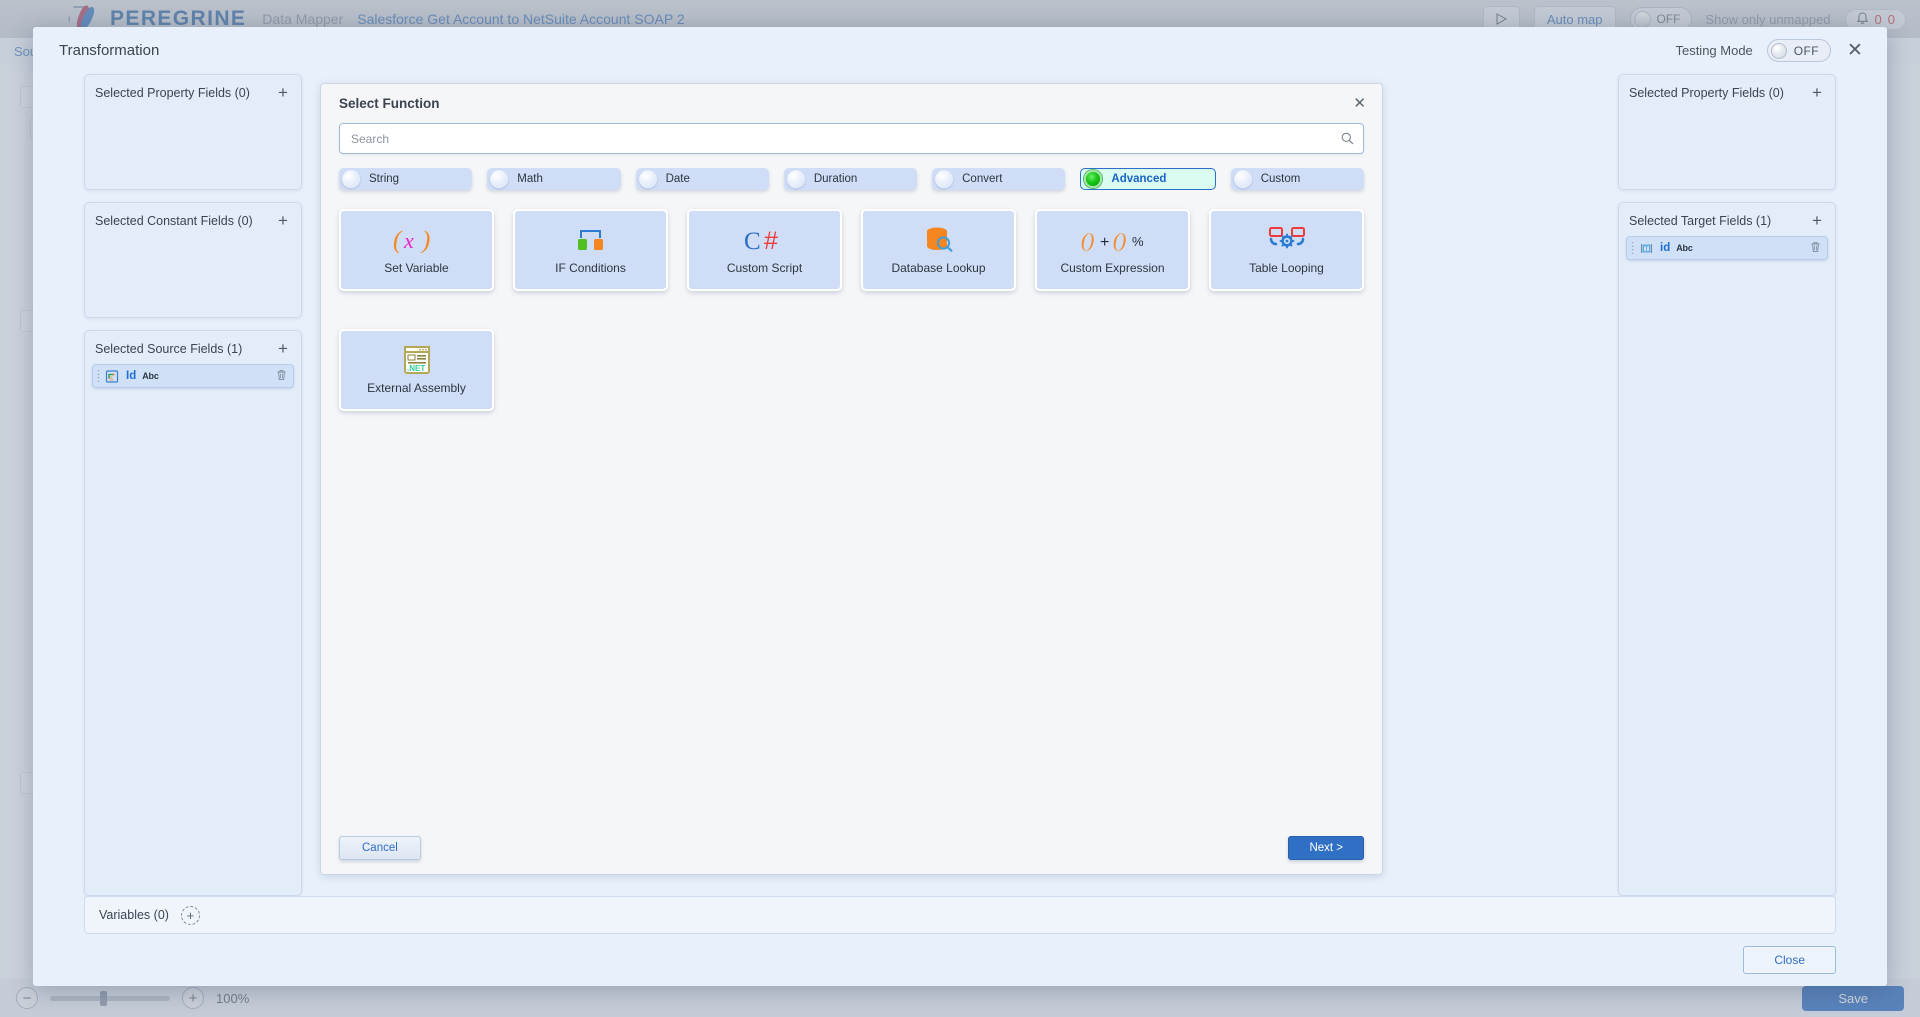 Image resolution: width=1920 pixels, height=1017 pixels. What do you see at coordinates (1727, 565) in the screenshot?
I see `panel-body: :: T id Abc` at bounding box center [1727, 565].